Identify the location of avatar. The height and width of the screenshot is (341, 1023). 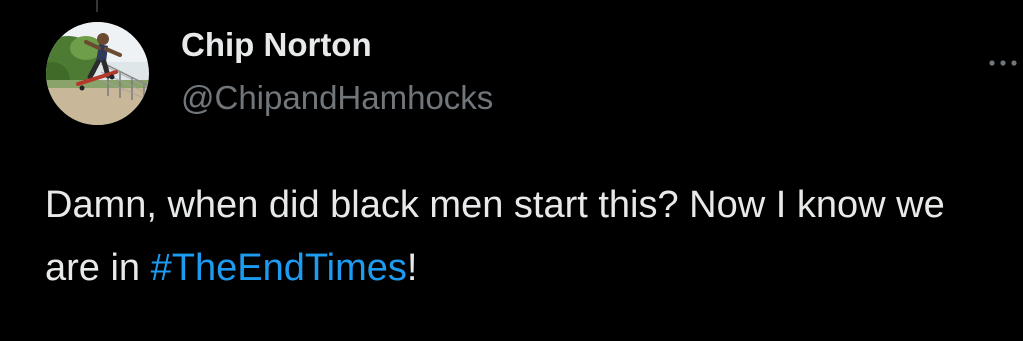
(97, 73).